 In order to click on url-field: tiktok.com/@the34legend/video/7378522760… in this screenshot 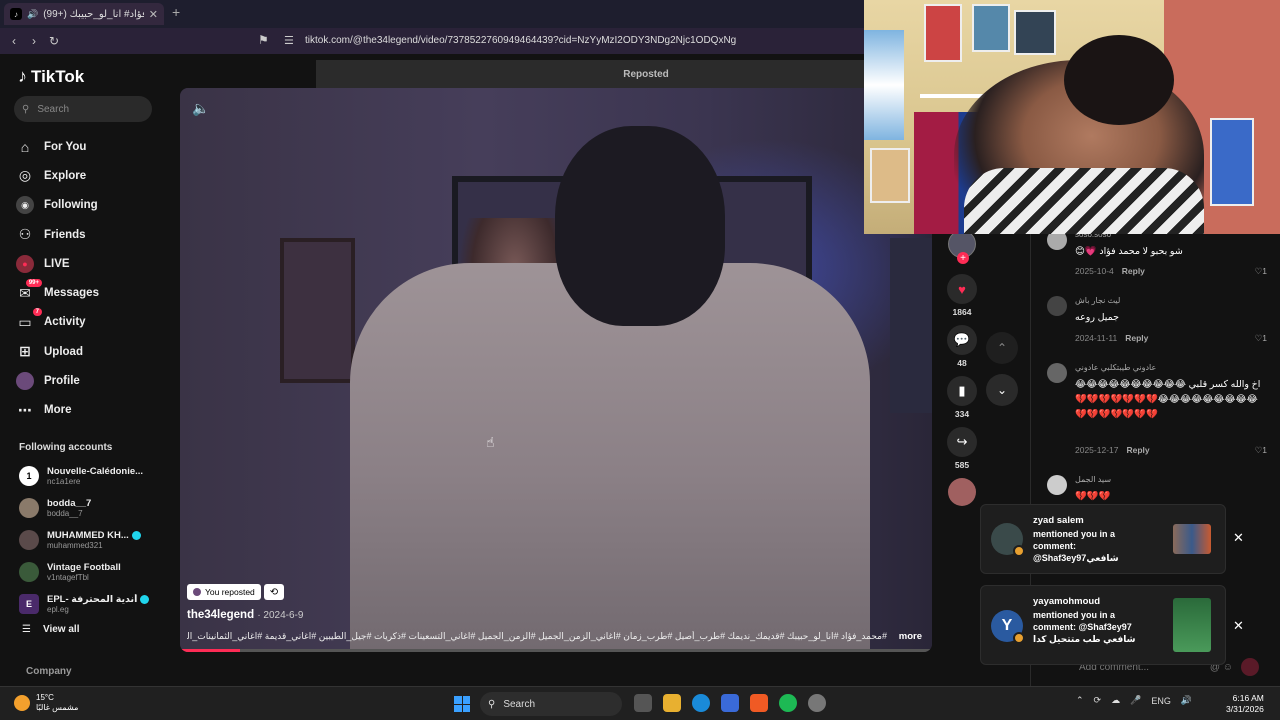, I will do `click(520, 40)`.